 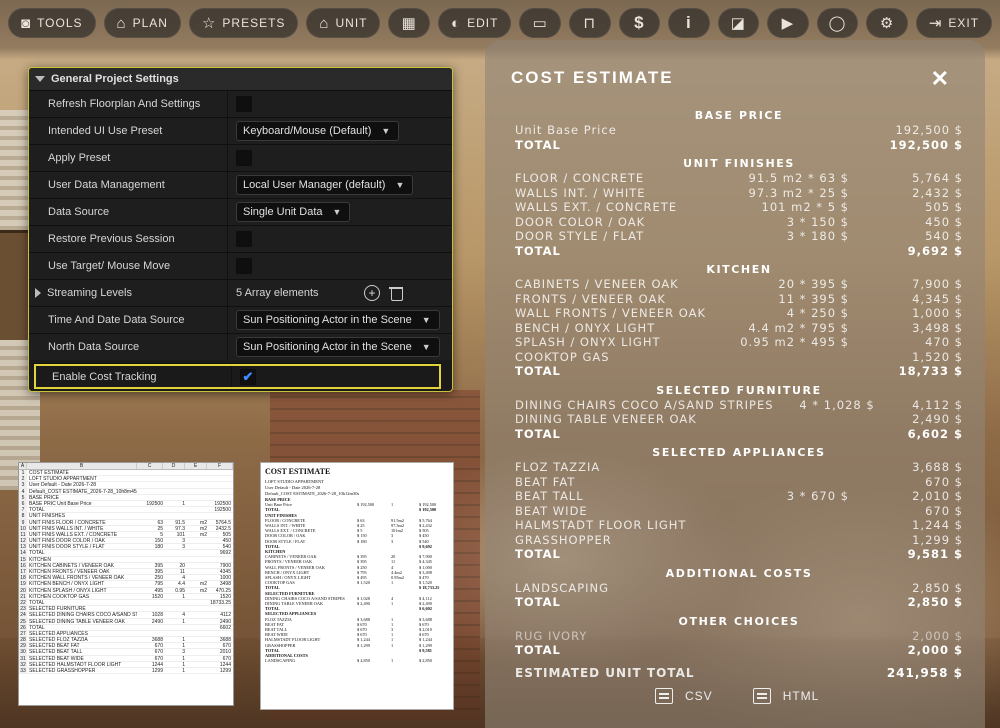 What do you see at coordinates (244, 104) in the screenshot?
I see `checkbox-refresh-floorplan-and-settings` at bounding box center [244, 104].